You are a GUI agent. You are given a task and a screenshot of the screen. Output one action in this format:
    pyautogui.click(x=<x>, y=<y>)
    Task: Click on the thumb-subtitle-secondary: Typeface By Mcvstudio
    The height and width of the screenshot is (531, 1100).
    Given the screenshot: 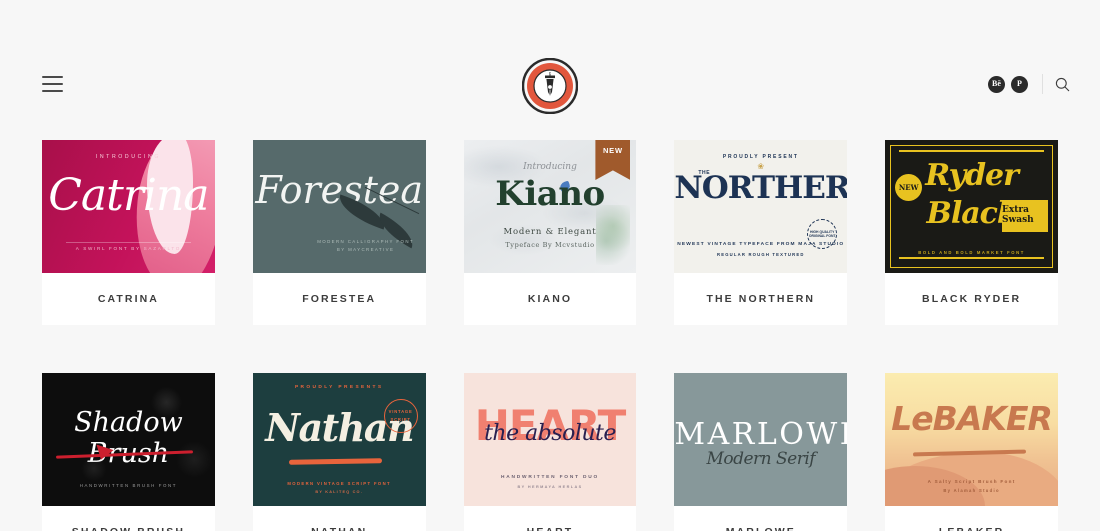 What is the action you would take?
    pyautogui.click(x=550, y=245)
    